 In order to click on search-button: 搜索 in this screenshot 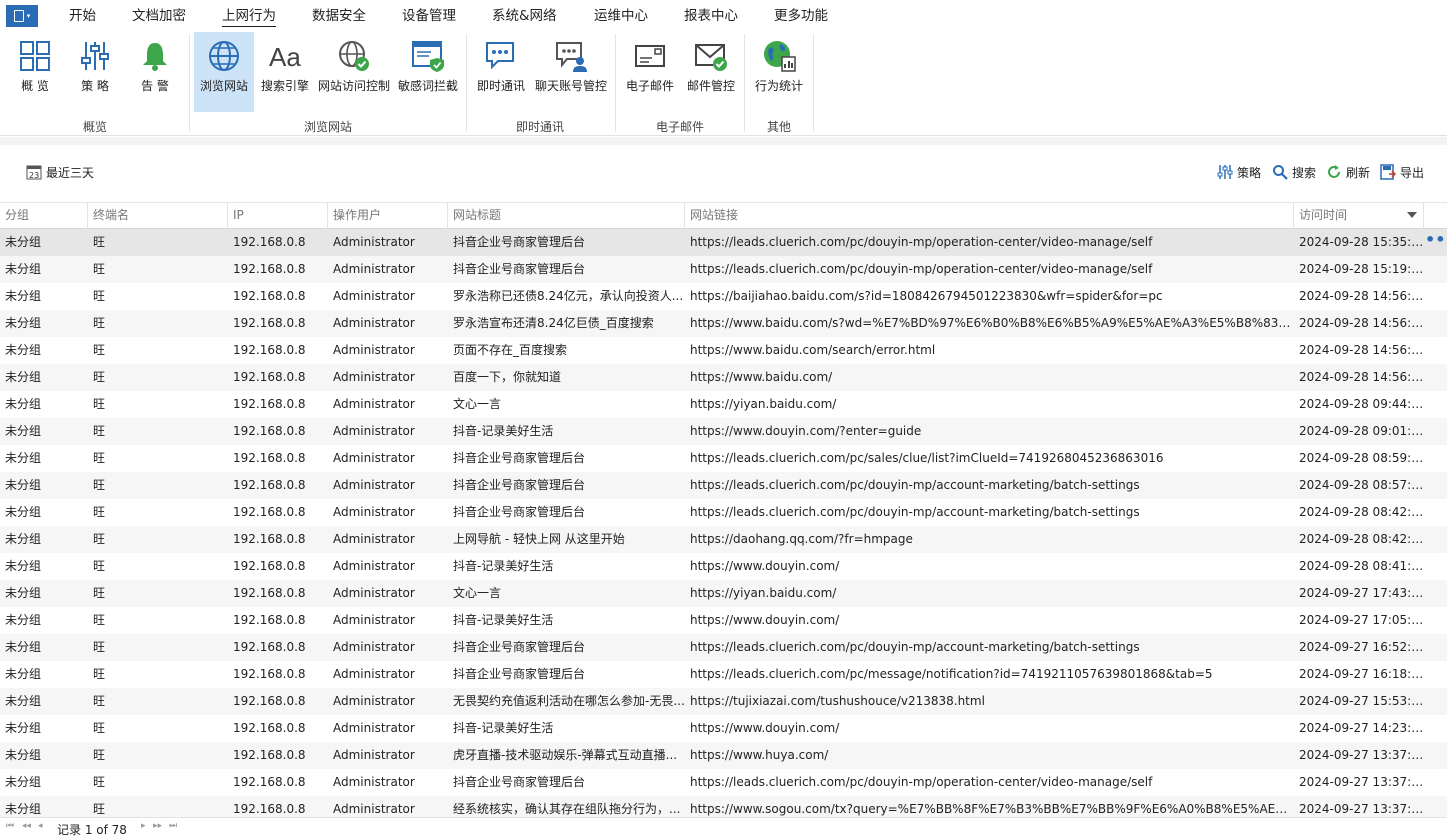, I will do `click(1293, 172)`.